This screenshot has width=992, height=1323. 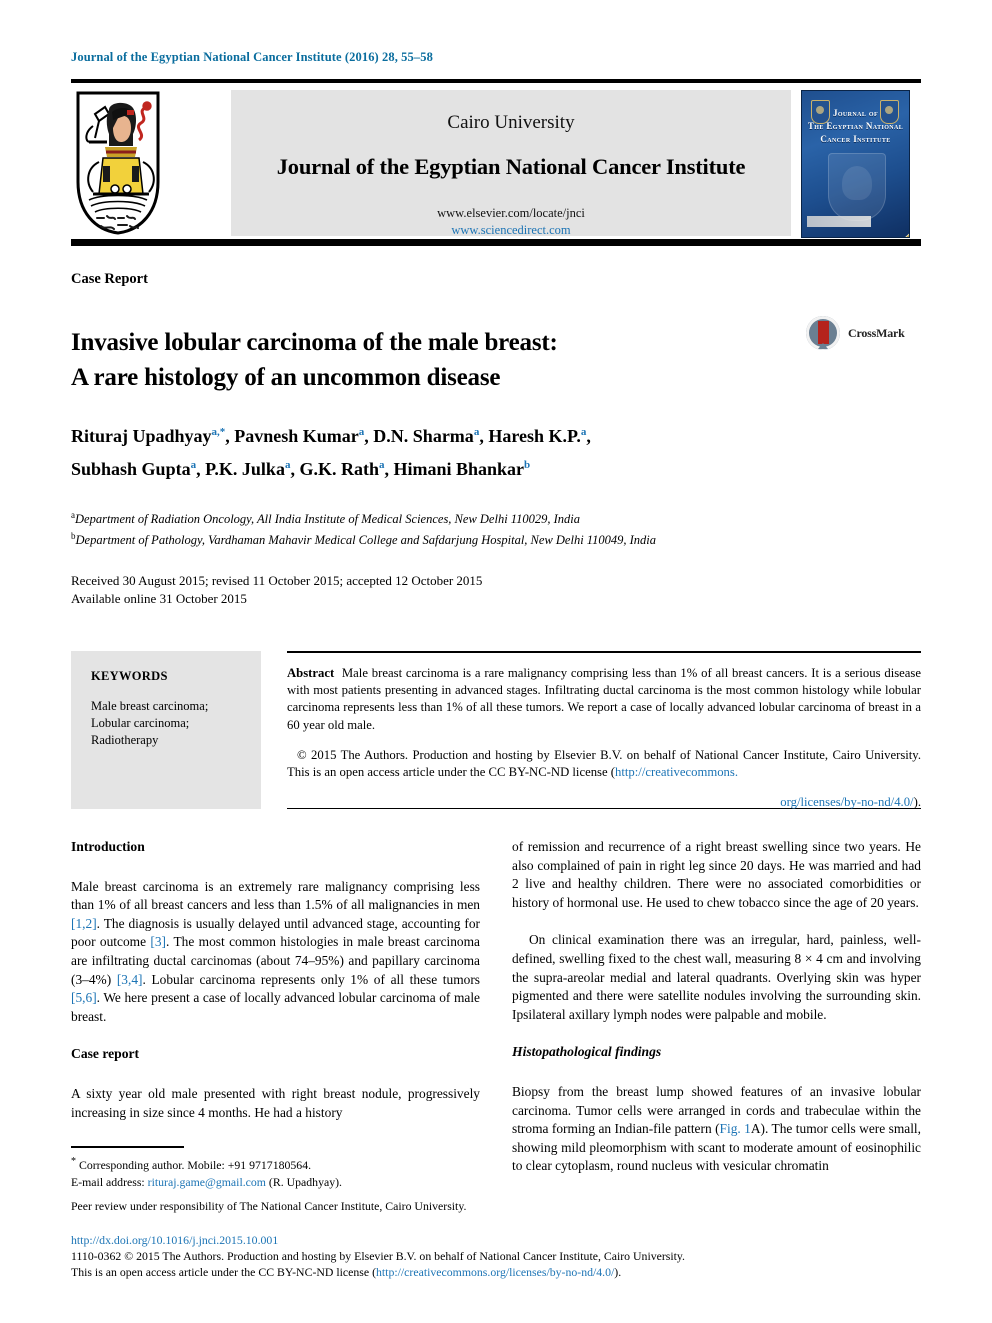 I want to click on cover-title-line-3: Cancer Institute, so click(x=855, y=139).